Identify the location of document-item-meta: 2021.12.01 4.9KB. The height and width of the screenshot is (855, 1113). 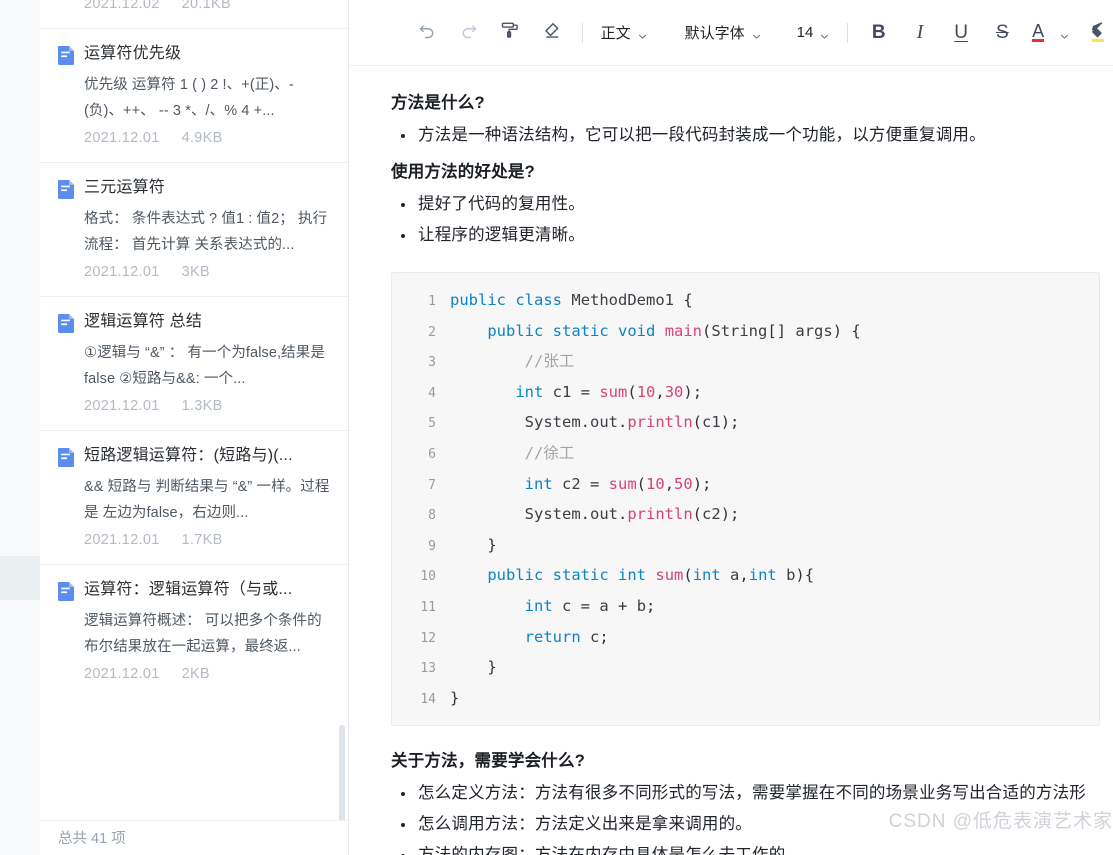
(207, 138).